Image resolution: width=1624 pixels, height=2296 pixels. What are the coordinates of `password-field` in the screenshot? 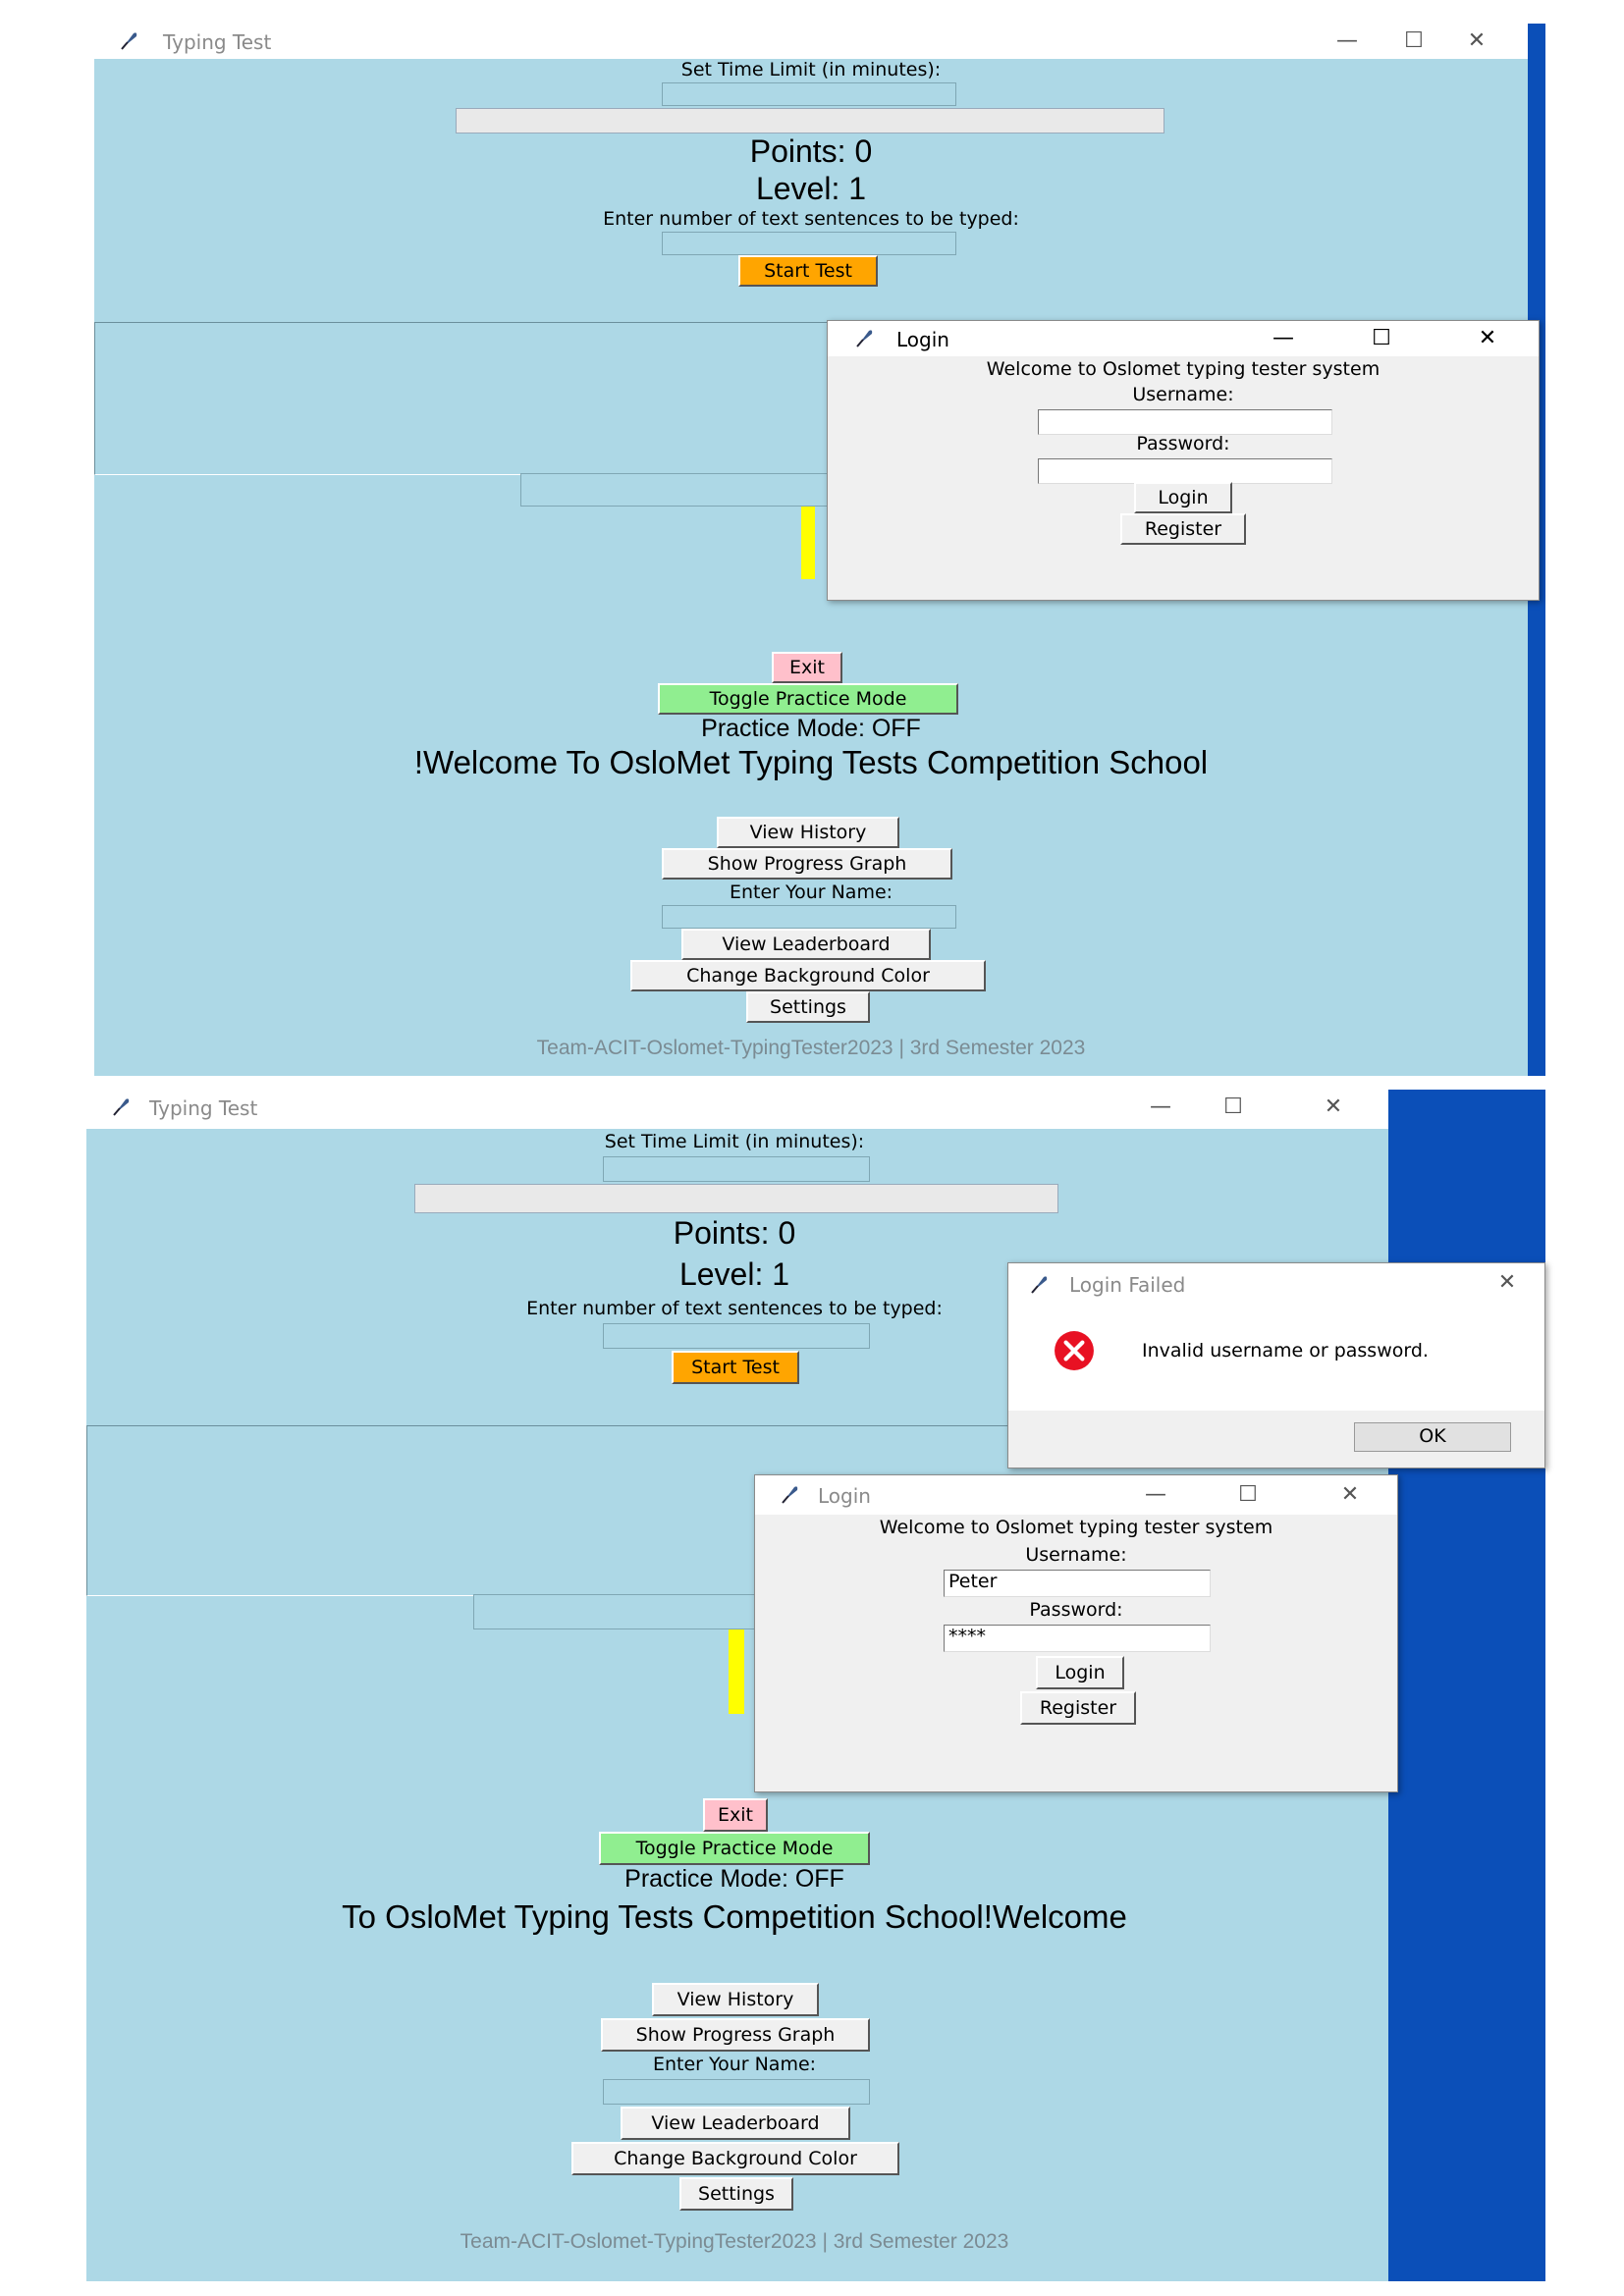 It's located at (1185, 471).